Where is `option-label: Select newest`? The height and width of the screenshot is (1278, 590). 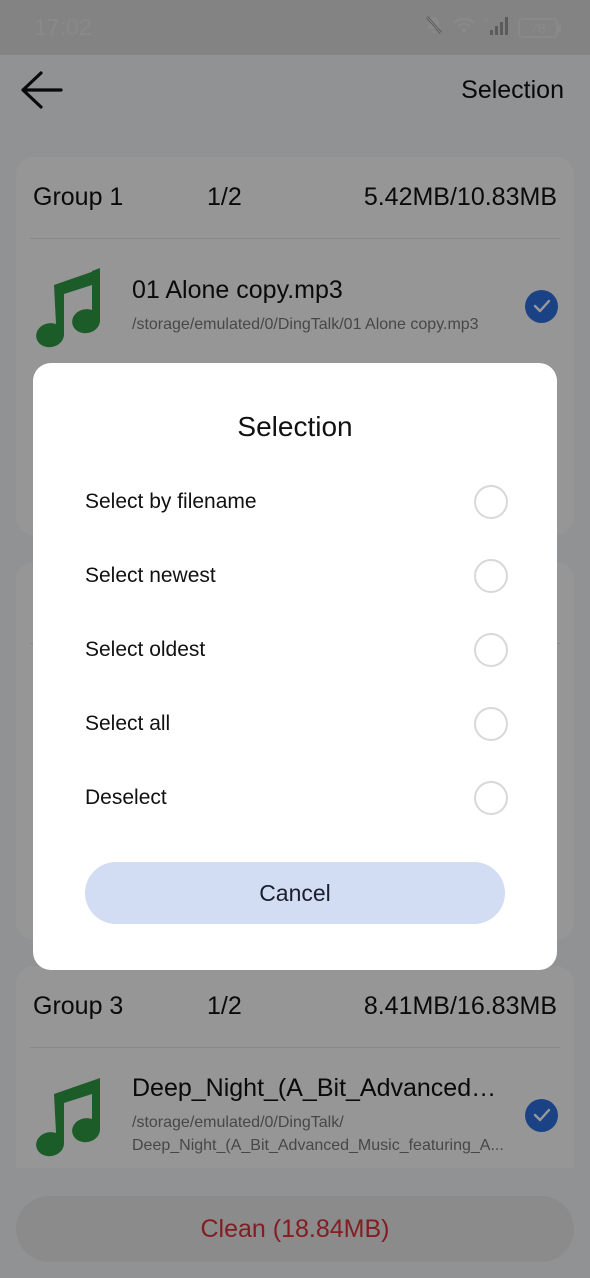 option-label: Select newest is located at coordinates (150, 575).